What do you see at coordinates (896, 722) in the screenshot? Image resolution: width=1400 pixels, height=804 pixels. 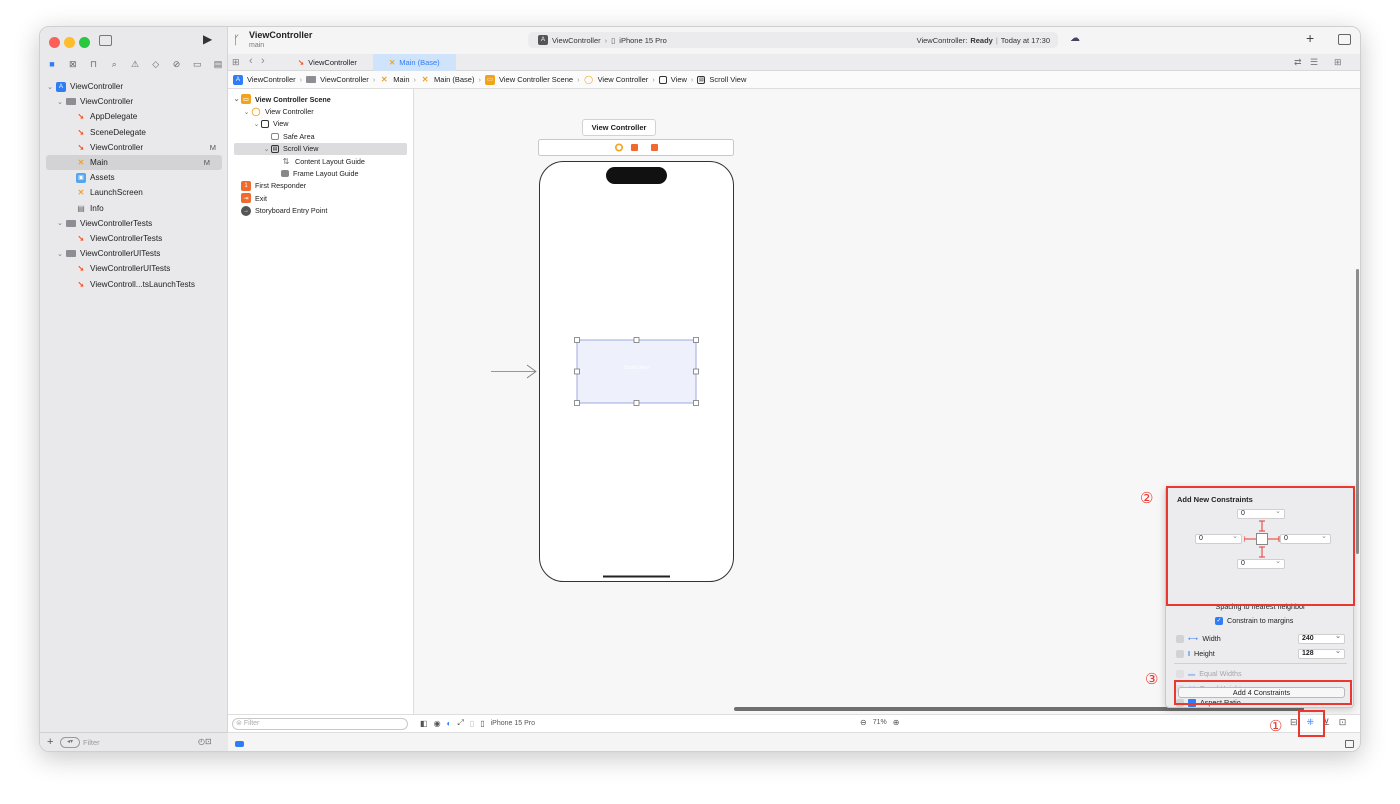 I see `zoom-in-icon: ⊕` at bounding box center [896, 722].